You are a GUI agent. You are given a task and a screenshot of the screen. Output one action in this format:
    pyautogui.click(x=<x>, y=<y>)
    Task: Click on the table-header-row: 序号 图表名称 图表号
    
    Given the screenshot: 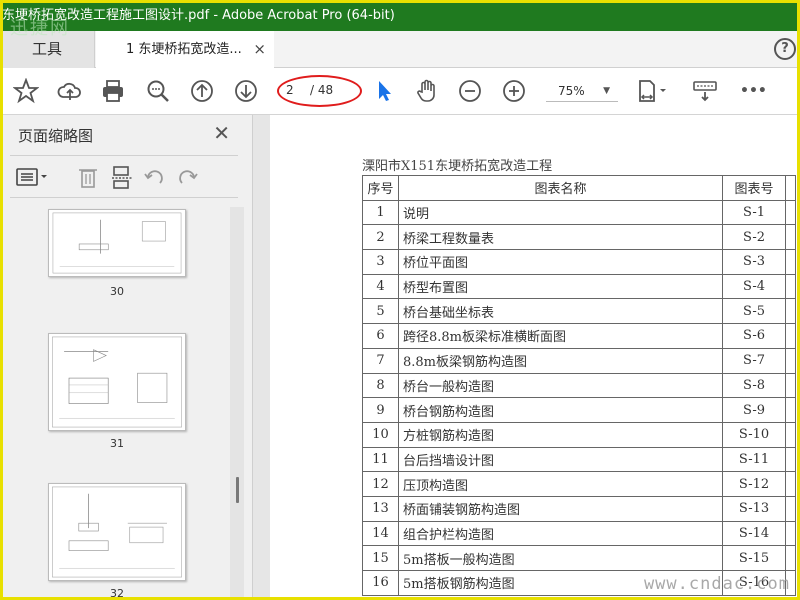 What is the action you would take?
    pyautogui.click(x=579, y=188)
    